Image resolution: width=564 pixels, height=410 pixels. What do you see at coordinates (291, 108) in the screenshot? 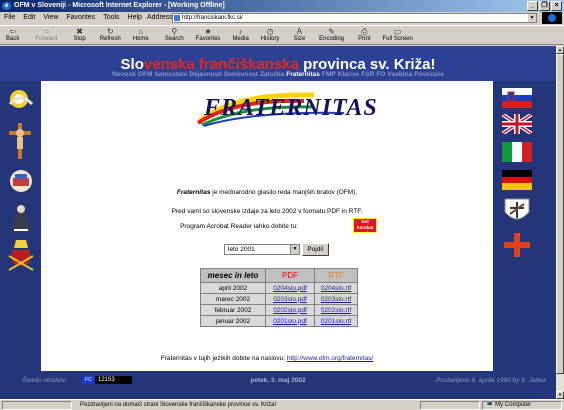
I see `logo-text: FRATERNITAS` at bounding box center [291, 108].